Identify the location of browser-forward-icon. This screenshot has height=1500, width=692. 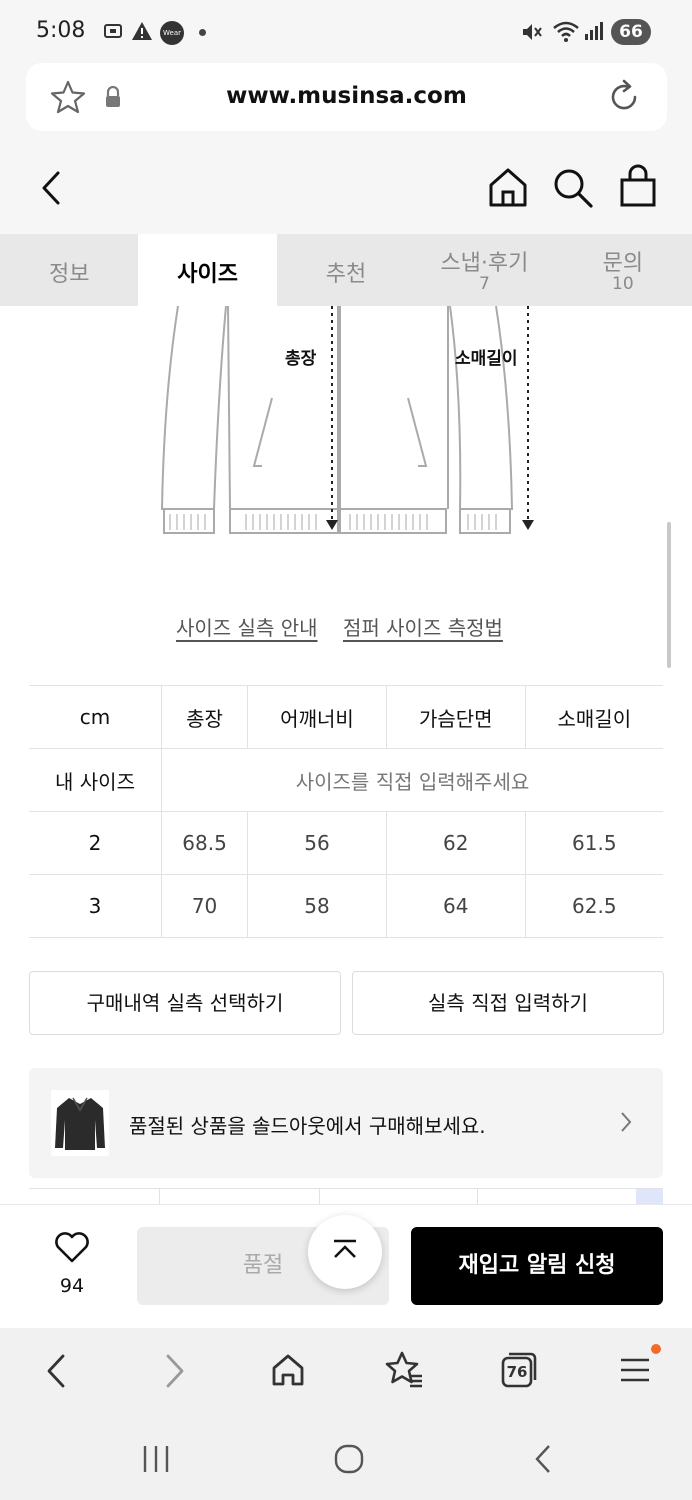
(175, 1373).